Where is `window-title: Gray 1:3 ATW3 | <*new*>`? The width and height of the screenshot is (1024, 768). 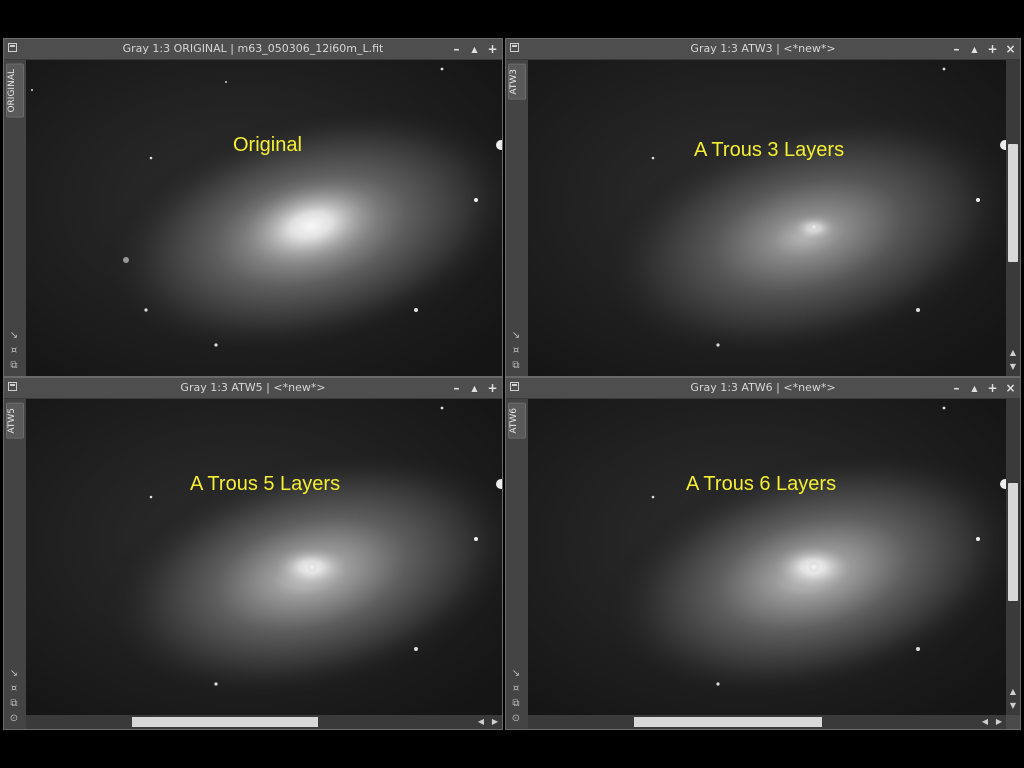 window-title: Gray 1:3 ATW3 | <*new*> is located at coordinates (763, 48).